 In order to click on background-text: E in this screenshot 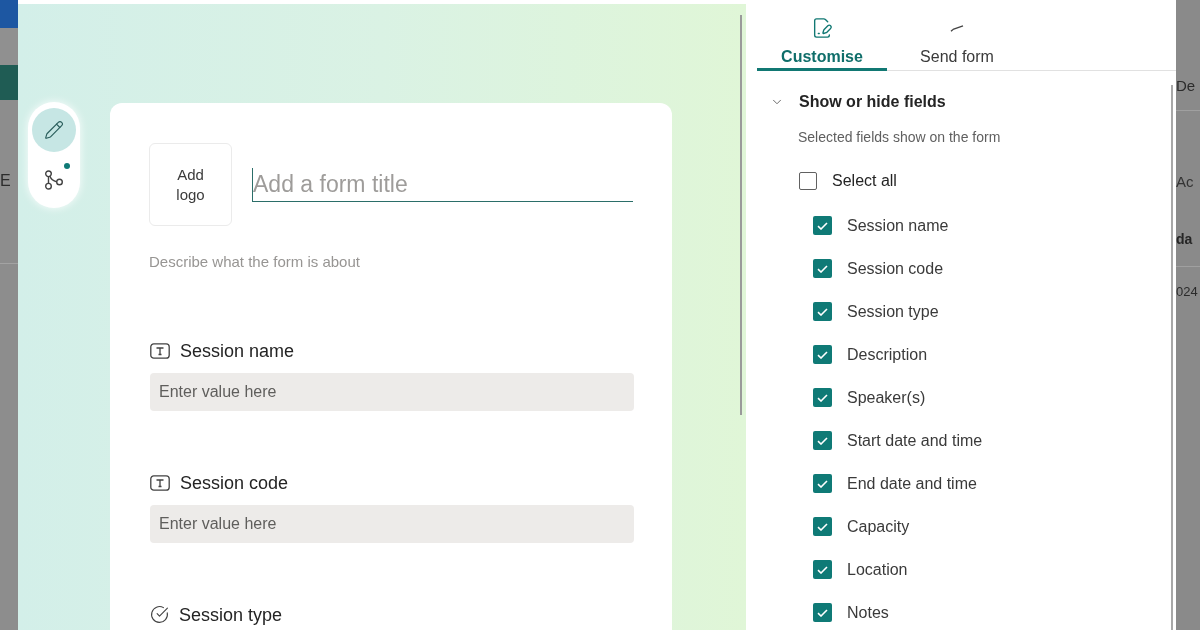, I will do `click(6, 181)`.